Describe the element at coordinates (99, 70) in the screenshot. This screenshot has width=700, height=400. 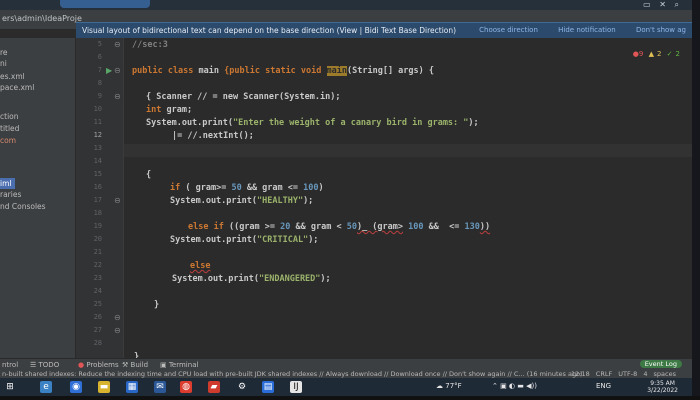
I see `line-number: 7` at that location.